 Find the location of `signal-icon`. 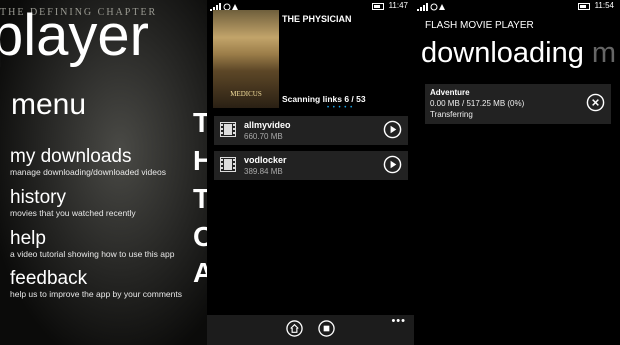

signal-icon is located at coordinates (431, 7).